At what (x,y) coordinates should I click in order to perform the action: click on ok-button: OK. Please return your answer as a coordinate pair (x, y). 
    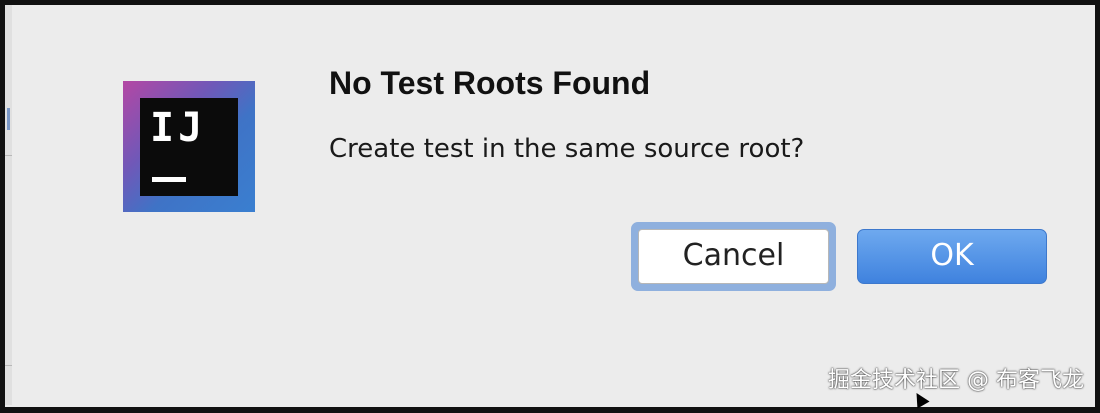
    Looking at the image, I should click on (952, 256).